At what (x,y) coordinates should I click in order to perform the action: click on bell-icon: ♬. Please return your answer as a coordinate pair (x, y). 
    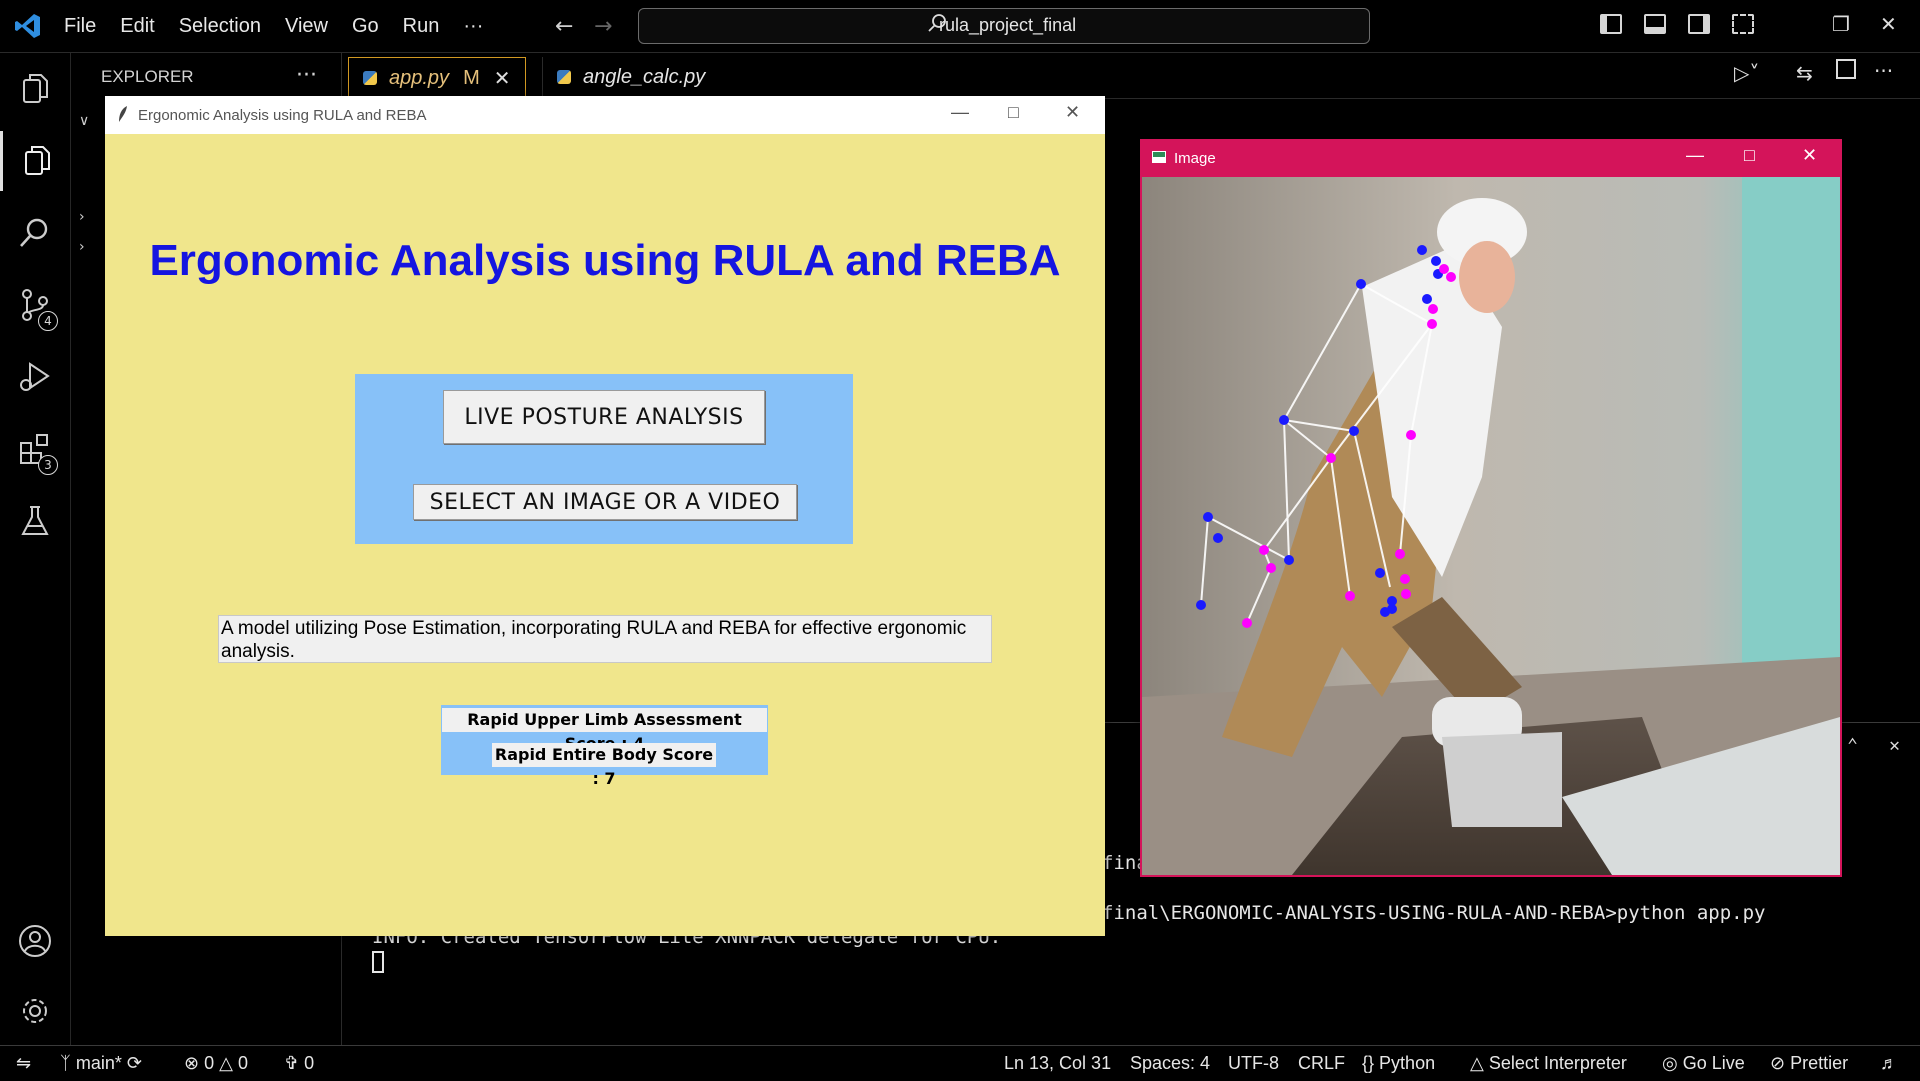
    Looking at the image, I should click on (1889, 1063).